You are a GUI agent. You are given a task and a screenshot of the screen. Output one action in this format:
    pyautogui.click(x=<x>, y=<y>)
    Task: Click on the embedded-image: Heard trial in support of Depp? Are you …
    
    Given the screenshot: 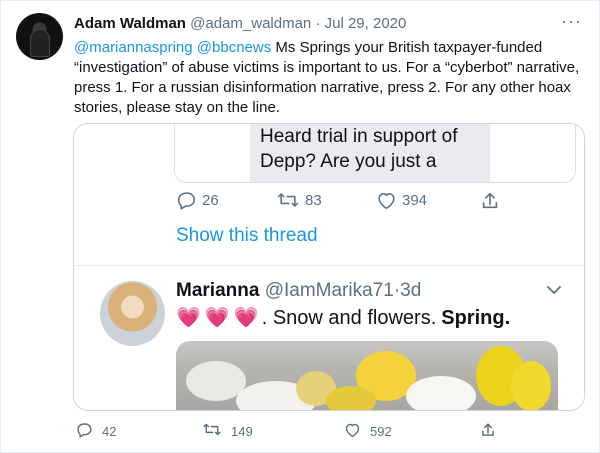 What is the action you would take?
    pyautogui.click(x=375, y=153)
    